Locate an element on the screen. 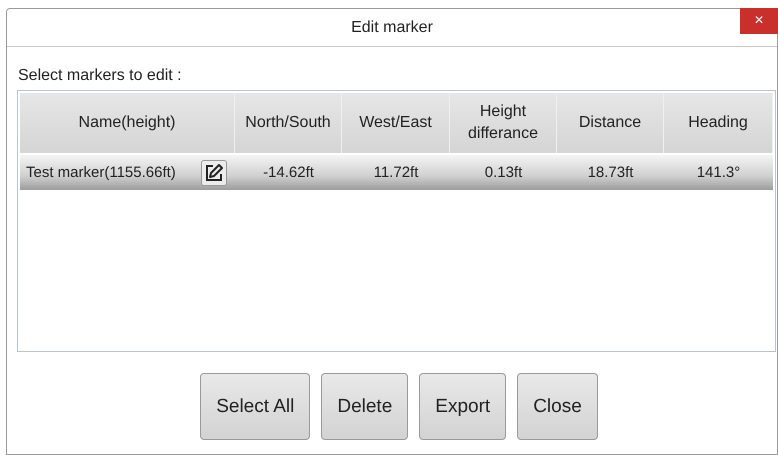 The width and height of the screenshot is (778, 455). table-cell-text: 11.72ft is located at coordinates (396, 173).